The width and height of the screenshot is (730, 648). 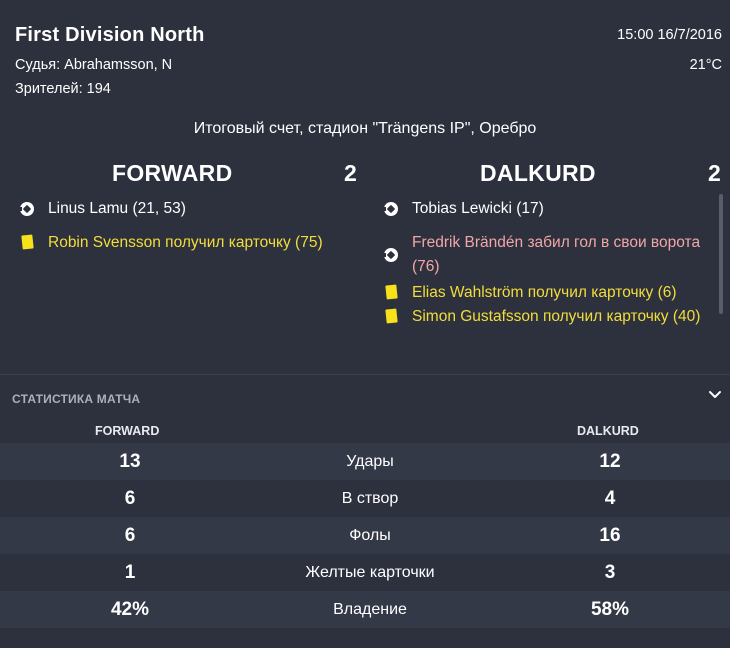 I want to click on own-goal-football-icon, so click(x=393, y=255).